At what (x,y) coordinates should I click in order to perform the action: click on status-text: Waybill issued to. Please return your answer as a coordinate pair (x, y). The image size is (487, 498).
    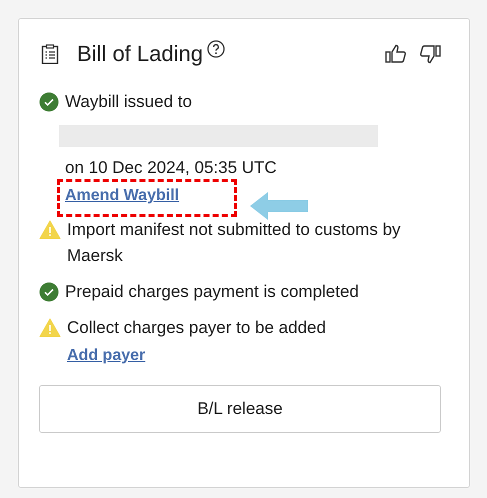
    Looking at the image, I should click on (129, 102).